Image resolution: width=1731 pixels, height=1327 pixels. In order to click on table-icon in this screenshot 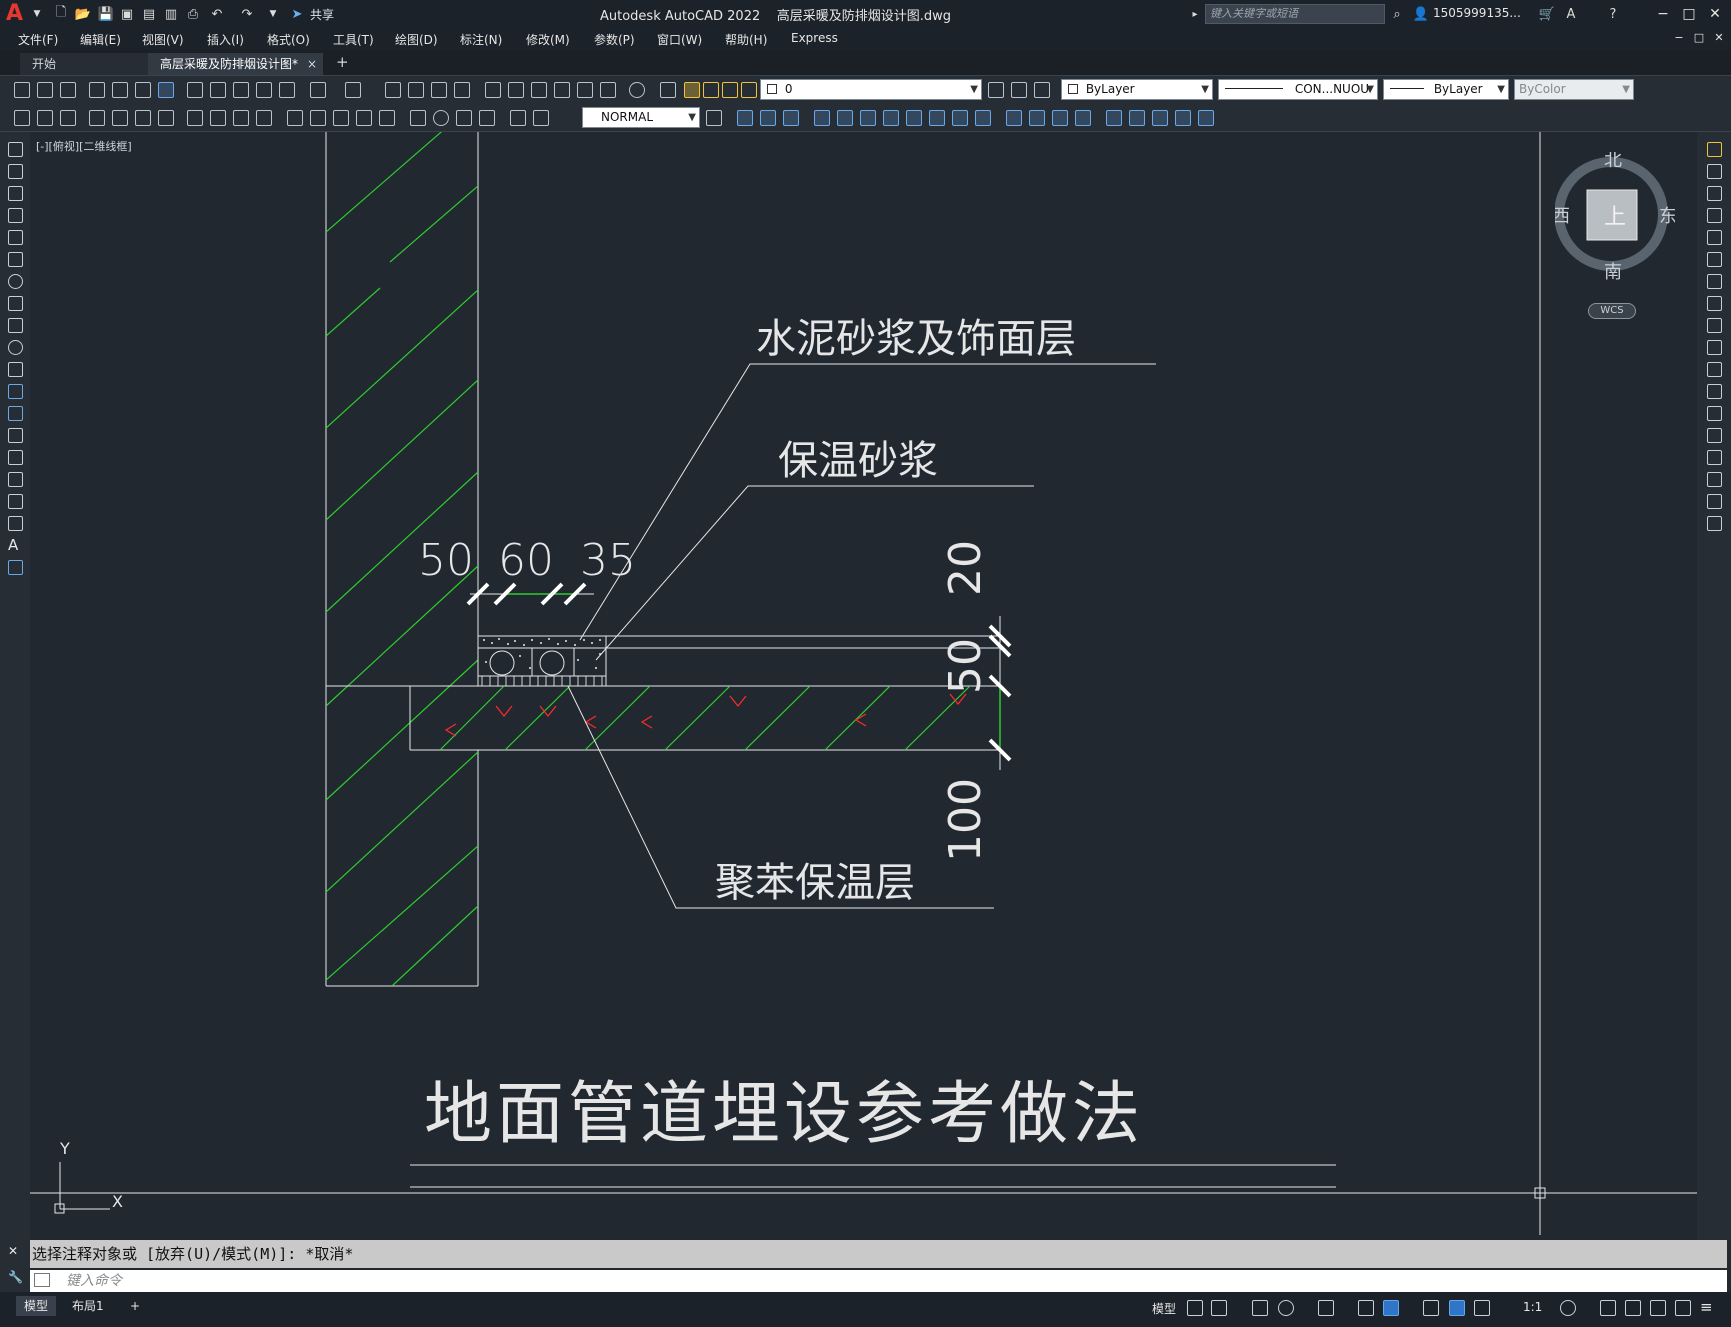, I will do `click(15, 523)`.